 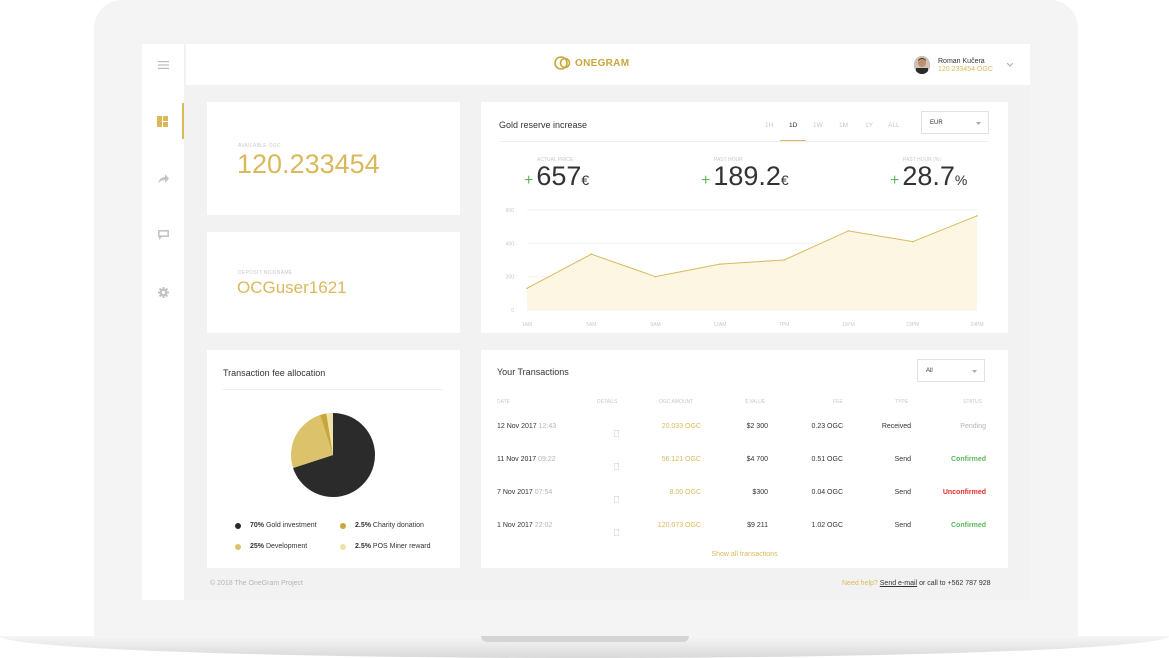 I want to click on x-tick-label: 7PM, so click(x=784, y=325).